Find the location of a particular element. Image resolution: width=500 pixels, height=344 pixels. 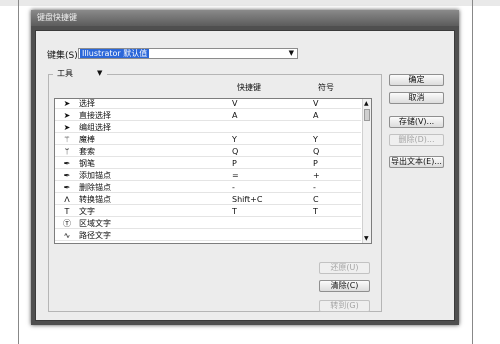

tool-symbol: + is located at coordinates (316, 175).